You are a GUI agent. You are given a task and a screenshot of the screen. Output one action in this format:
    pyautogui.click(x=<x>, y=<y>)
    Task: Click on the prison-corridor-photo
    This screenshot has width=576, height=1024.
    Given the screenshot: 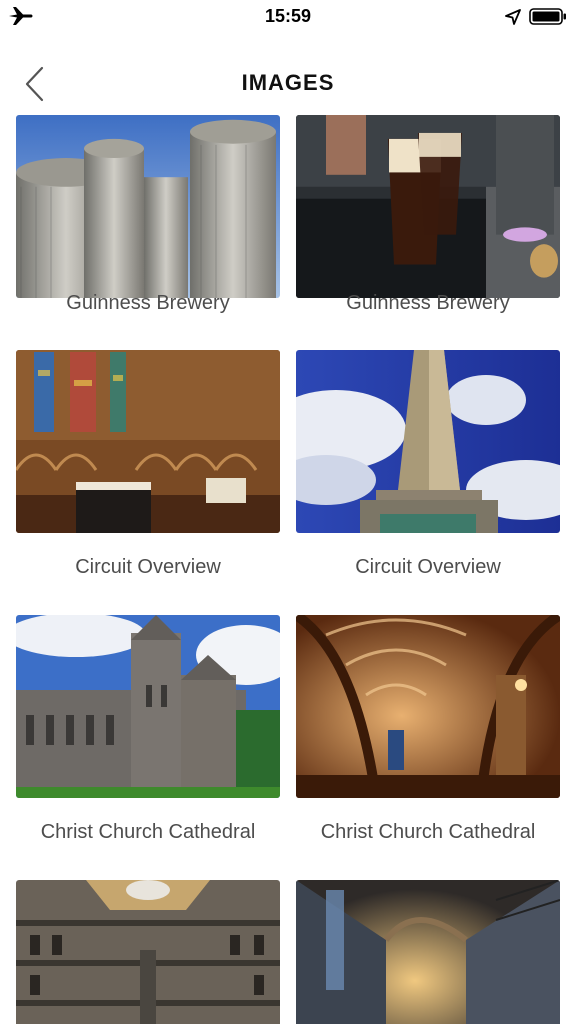 What is the action you would take?
    pyautogui.click(x=428, y=952)
    